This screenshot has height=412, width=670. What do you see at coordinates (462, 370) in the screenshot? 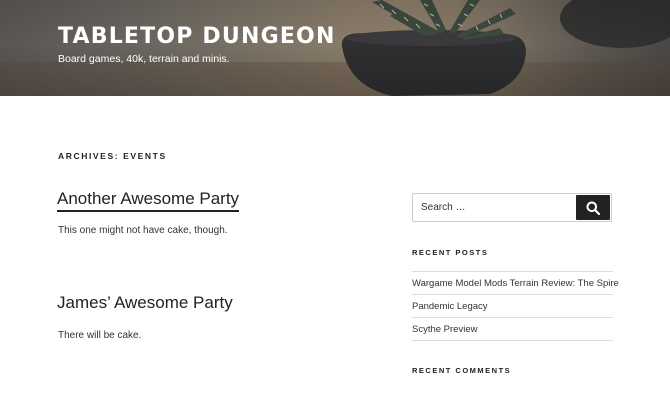
I see `recent-comments-title: RECENT COMMENTS` at bounding box center [462, 370].